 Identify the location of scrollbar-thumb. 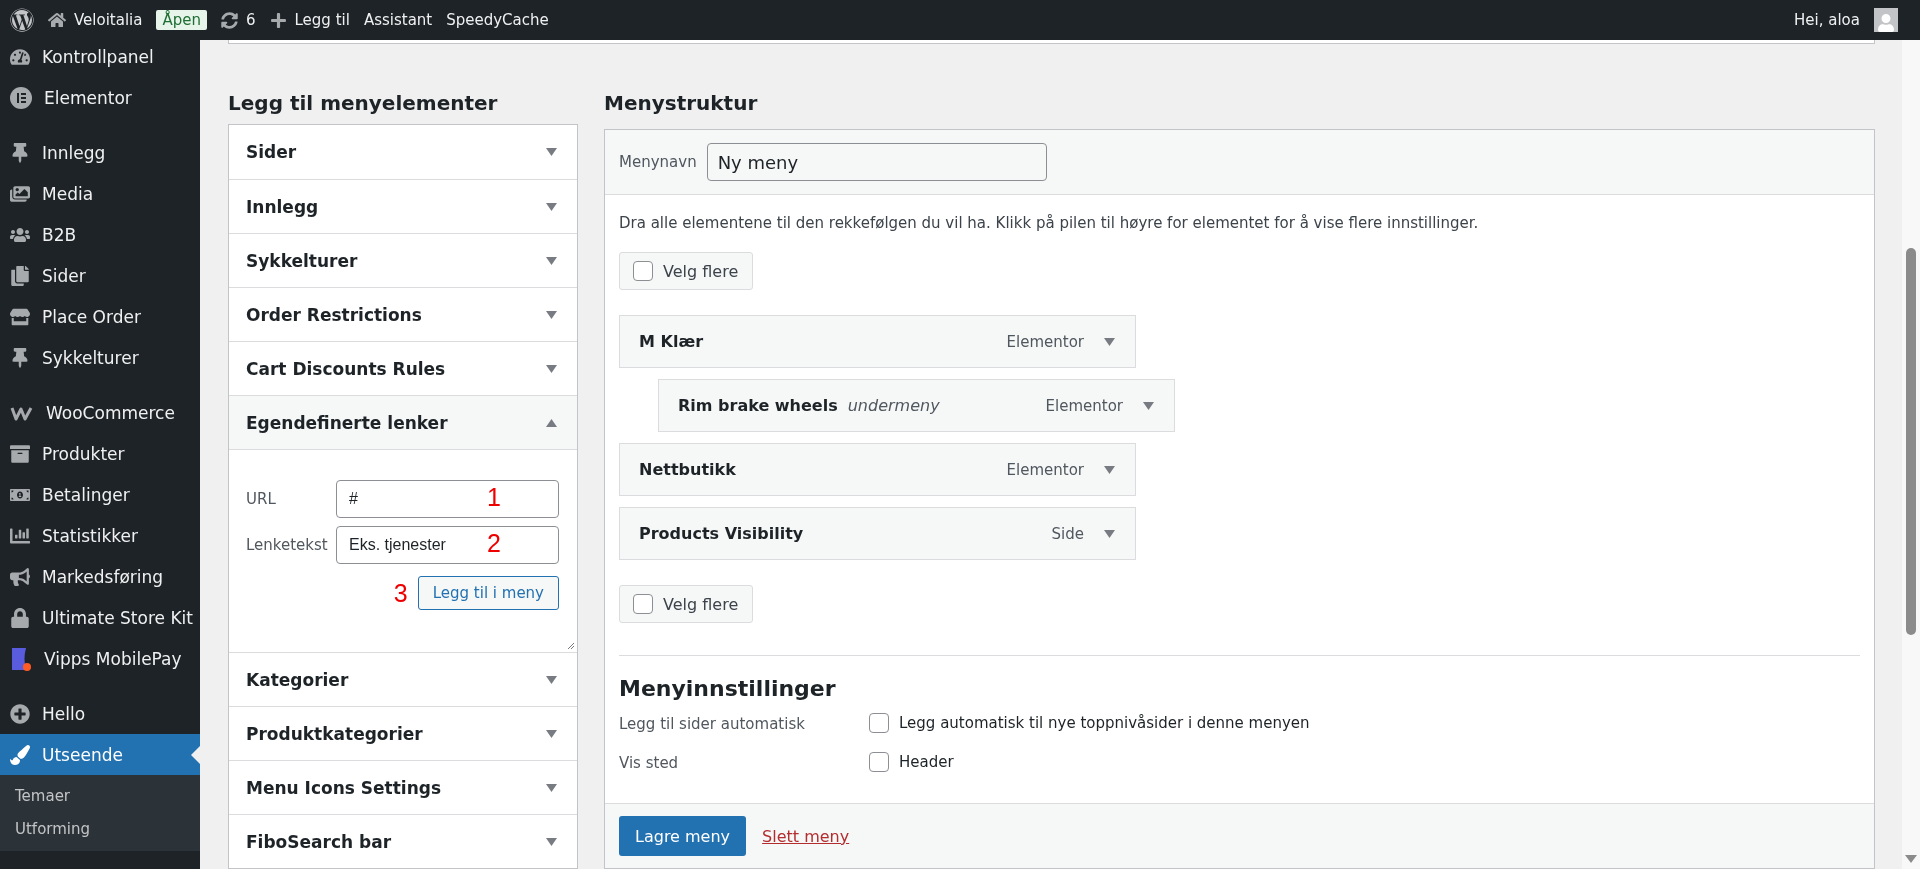
(1911, 441).